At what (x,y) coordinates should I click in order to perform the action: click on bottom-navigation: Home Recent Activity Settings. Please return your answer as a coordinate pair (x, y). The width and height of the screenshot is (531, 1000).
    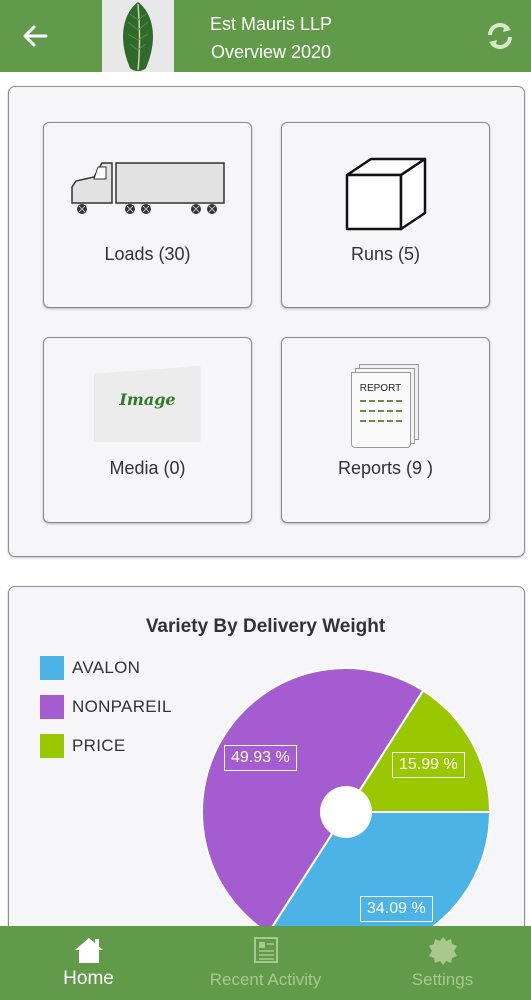
    Looking at the image, I should click on (265, 963).